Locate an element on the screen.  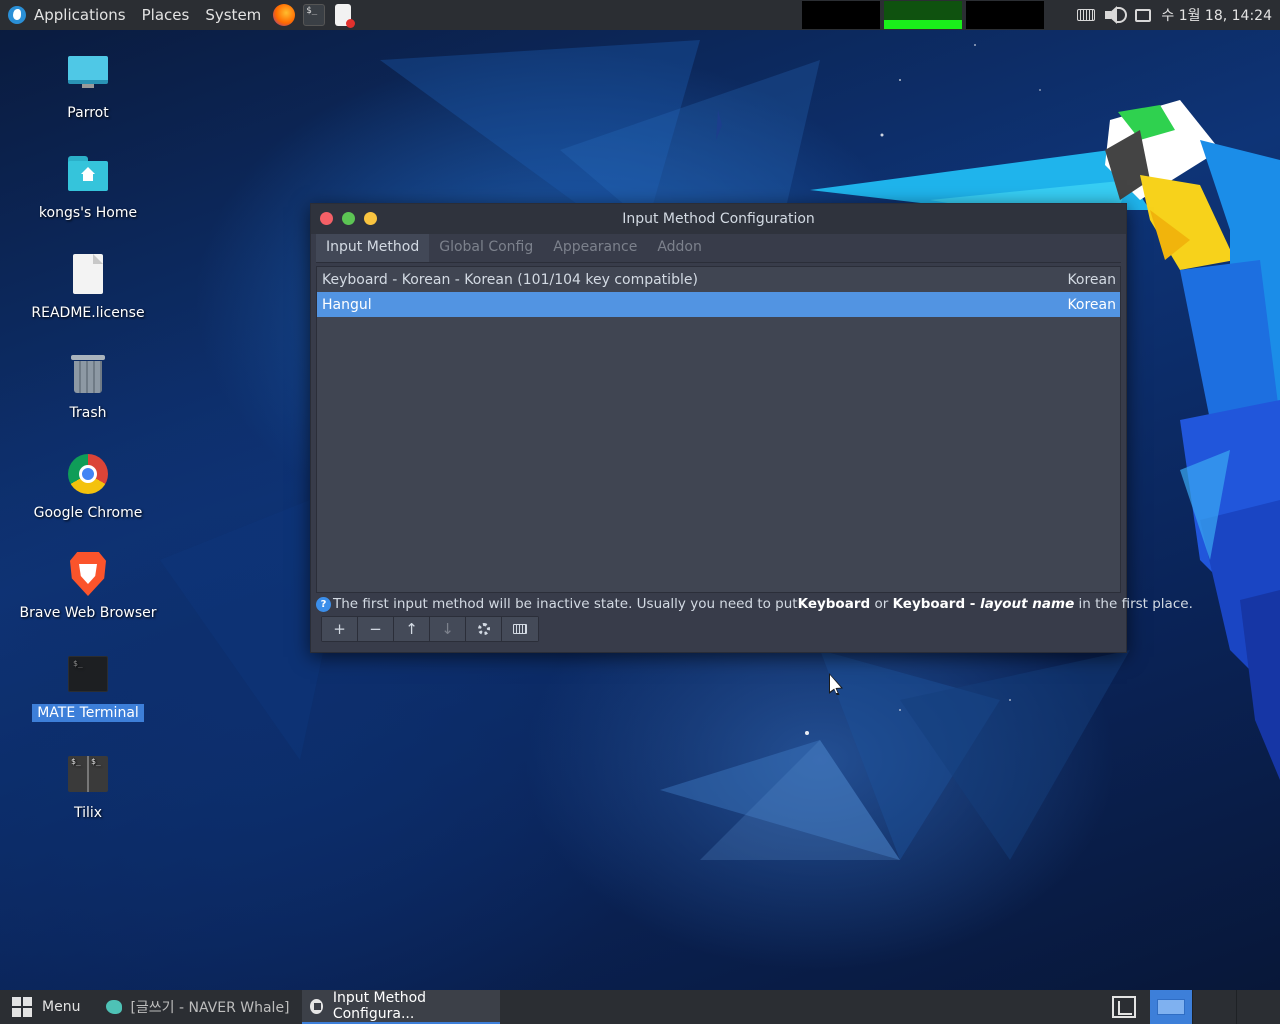
hint-keyboard-layout: Keyboard - is located at coordinates (936, 604).